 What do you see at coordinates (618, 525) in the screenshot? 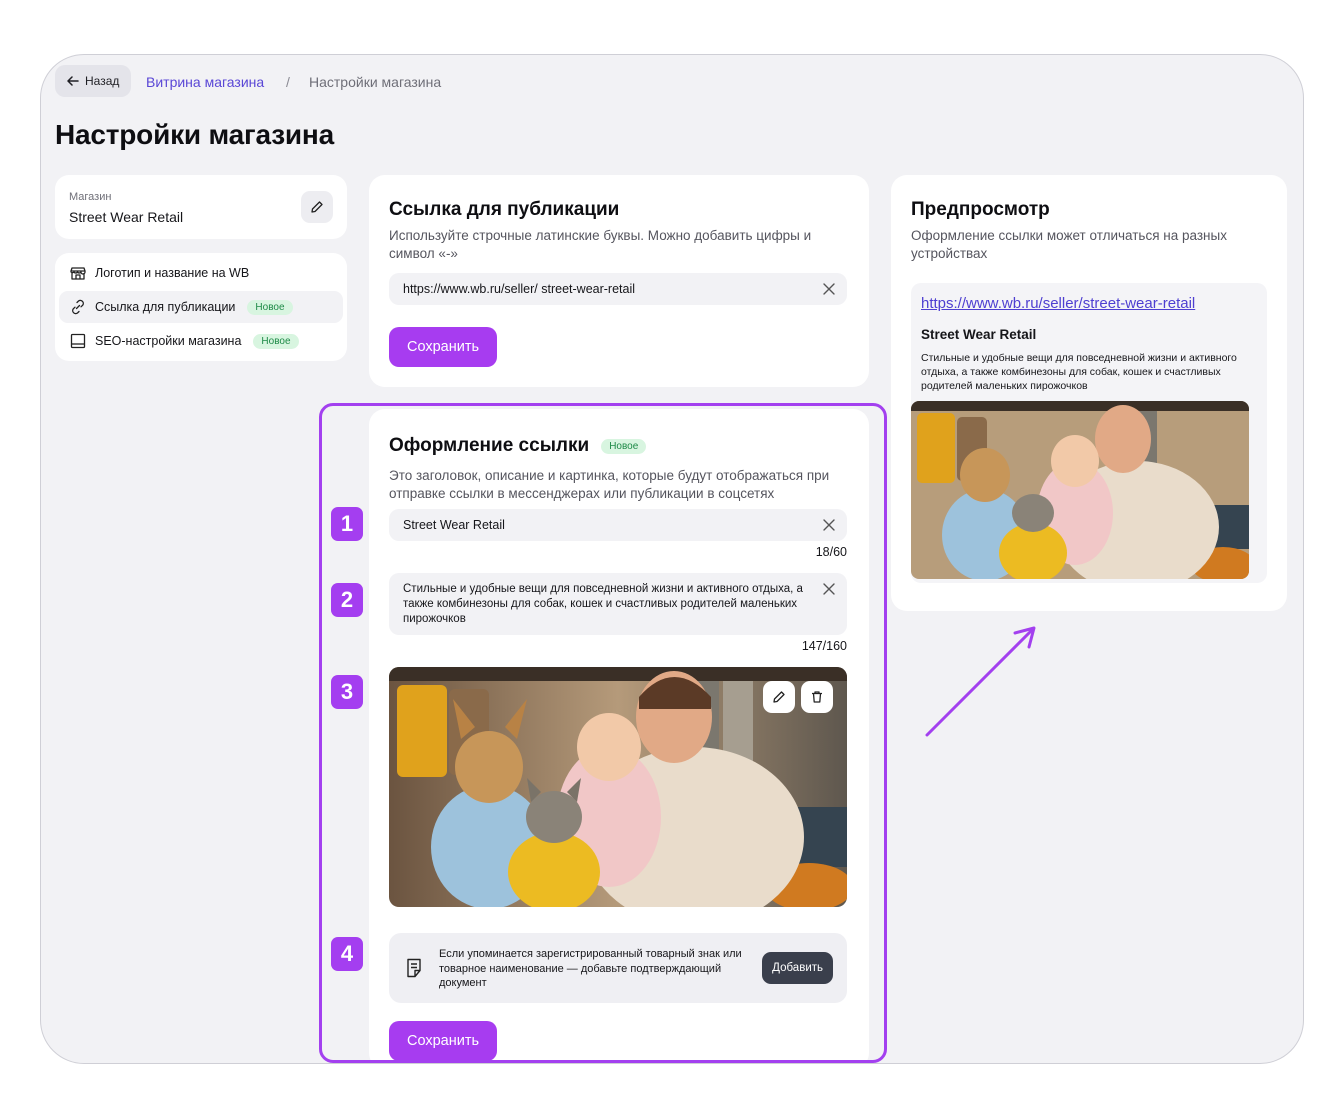
I see `link-title-field: Street Wear Retail` at bounding box center [618, 525].